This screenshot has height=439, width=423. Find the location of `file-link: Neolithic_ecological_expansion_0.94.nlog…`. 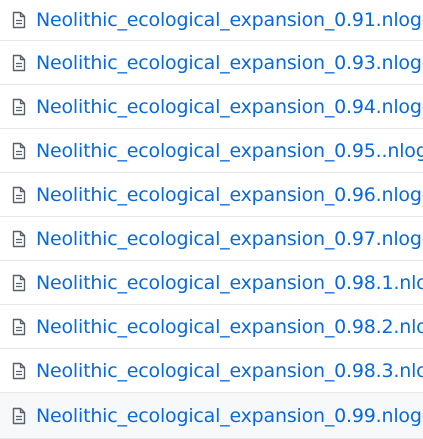

file-link: Neolithic_ecological_expansion_0.94.nlog… is located at coordinates (229, 107).